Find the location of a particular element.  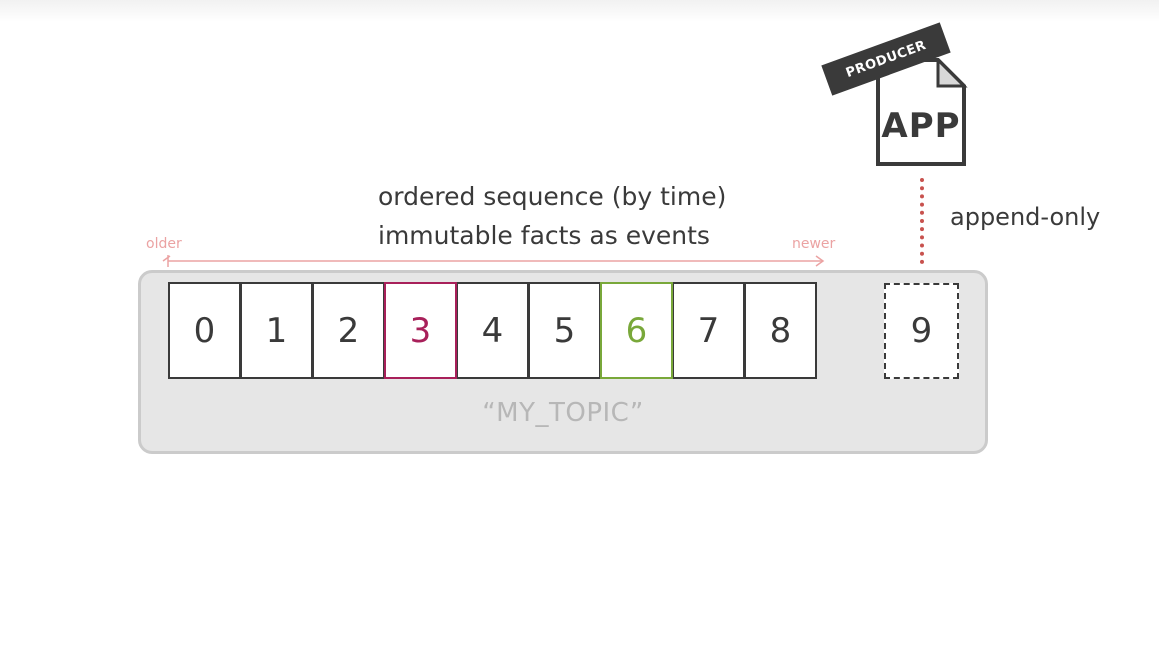

description-line-1: ordered sequence (by time) is located at coordinates (552, 196).